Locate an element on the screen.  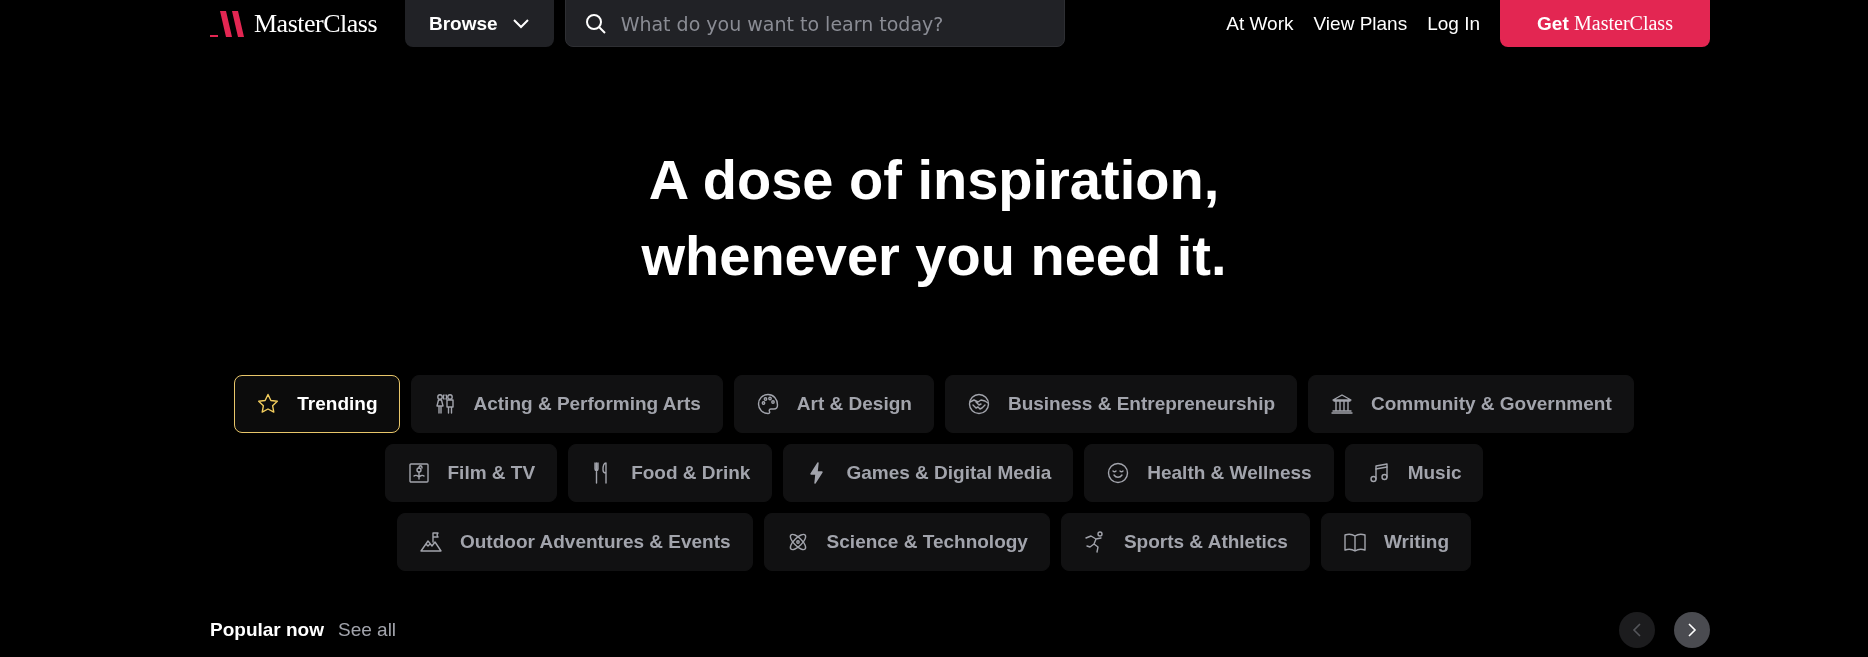
category-chip: Acting & Performing Arts is located at coordinates (566, 404).